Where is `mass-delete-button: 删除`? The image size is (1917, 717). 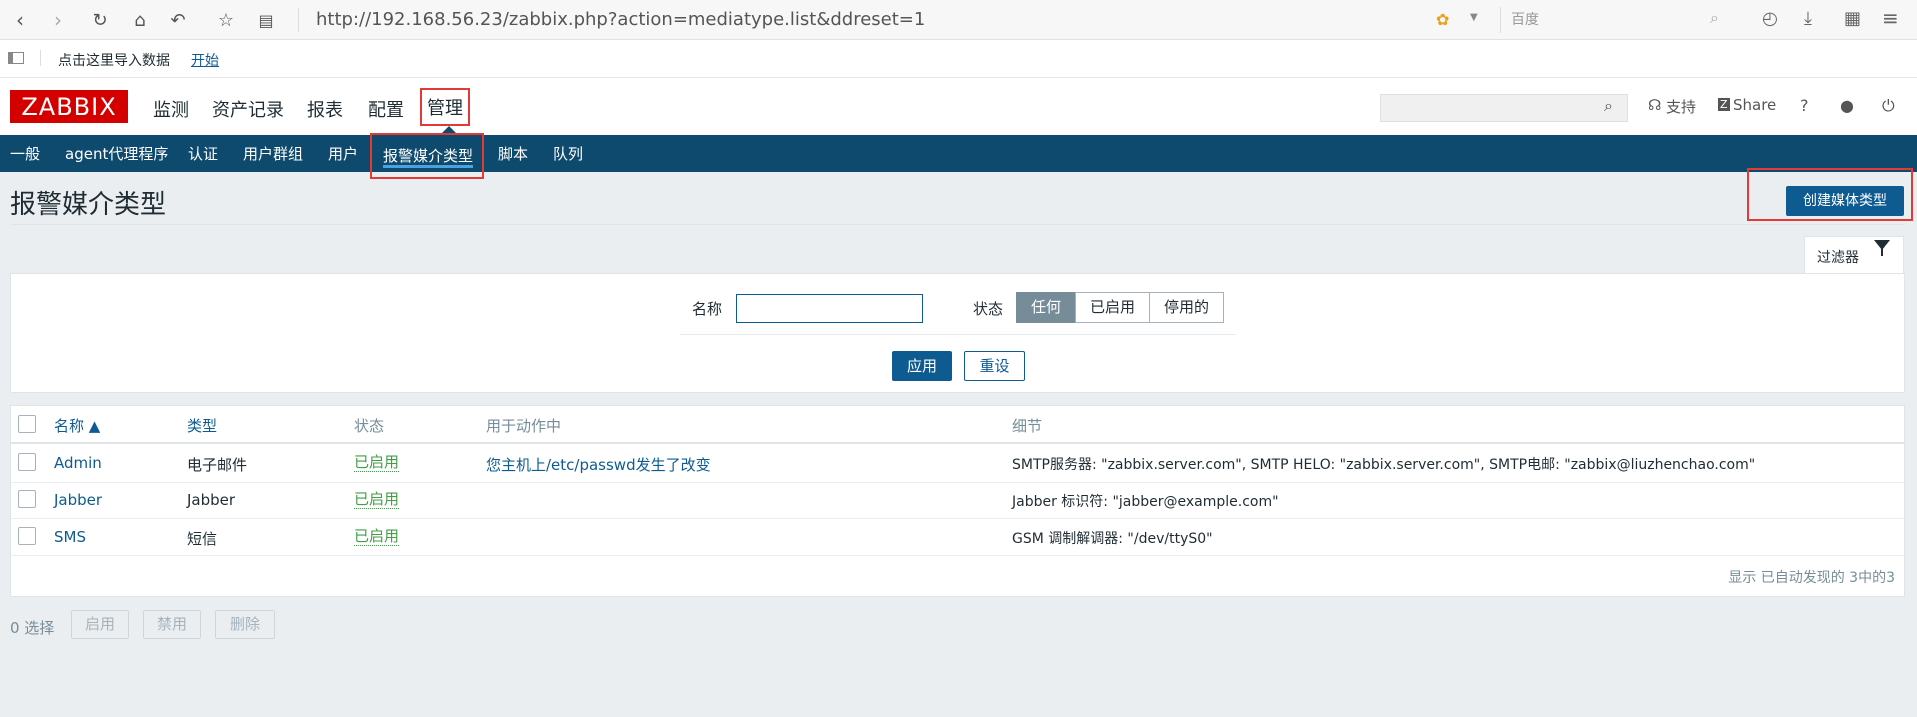
mass-delete-button: 删除 is located at coordinates (245, 624).